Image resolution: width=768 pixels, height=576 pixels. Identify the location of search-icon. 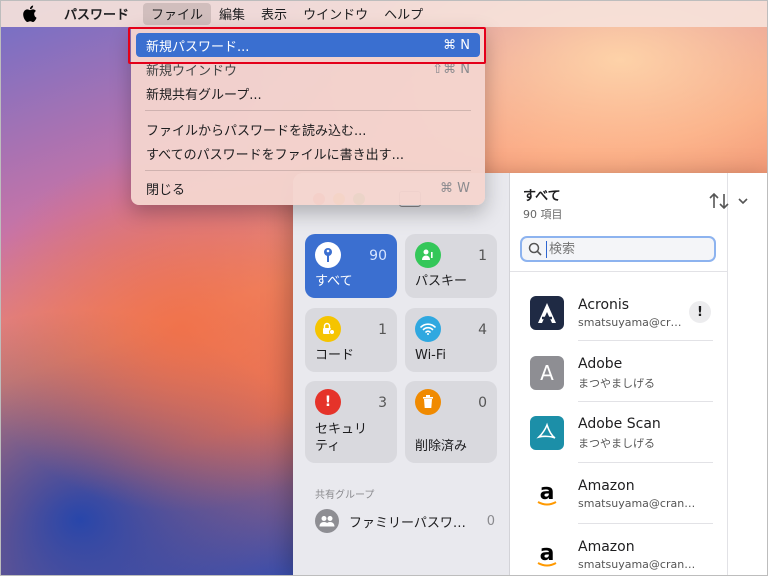
(535, 249).